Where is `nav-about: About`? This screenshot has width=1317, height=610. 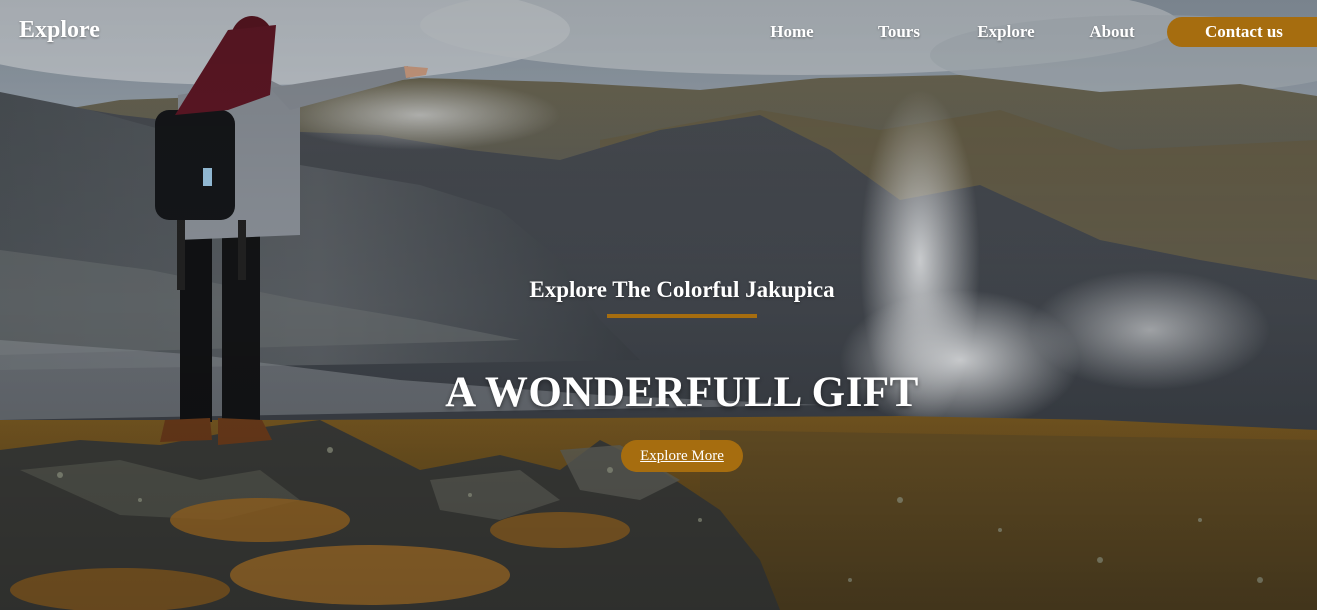 nav-about: About is located at coordinates (1112, 32).